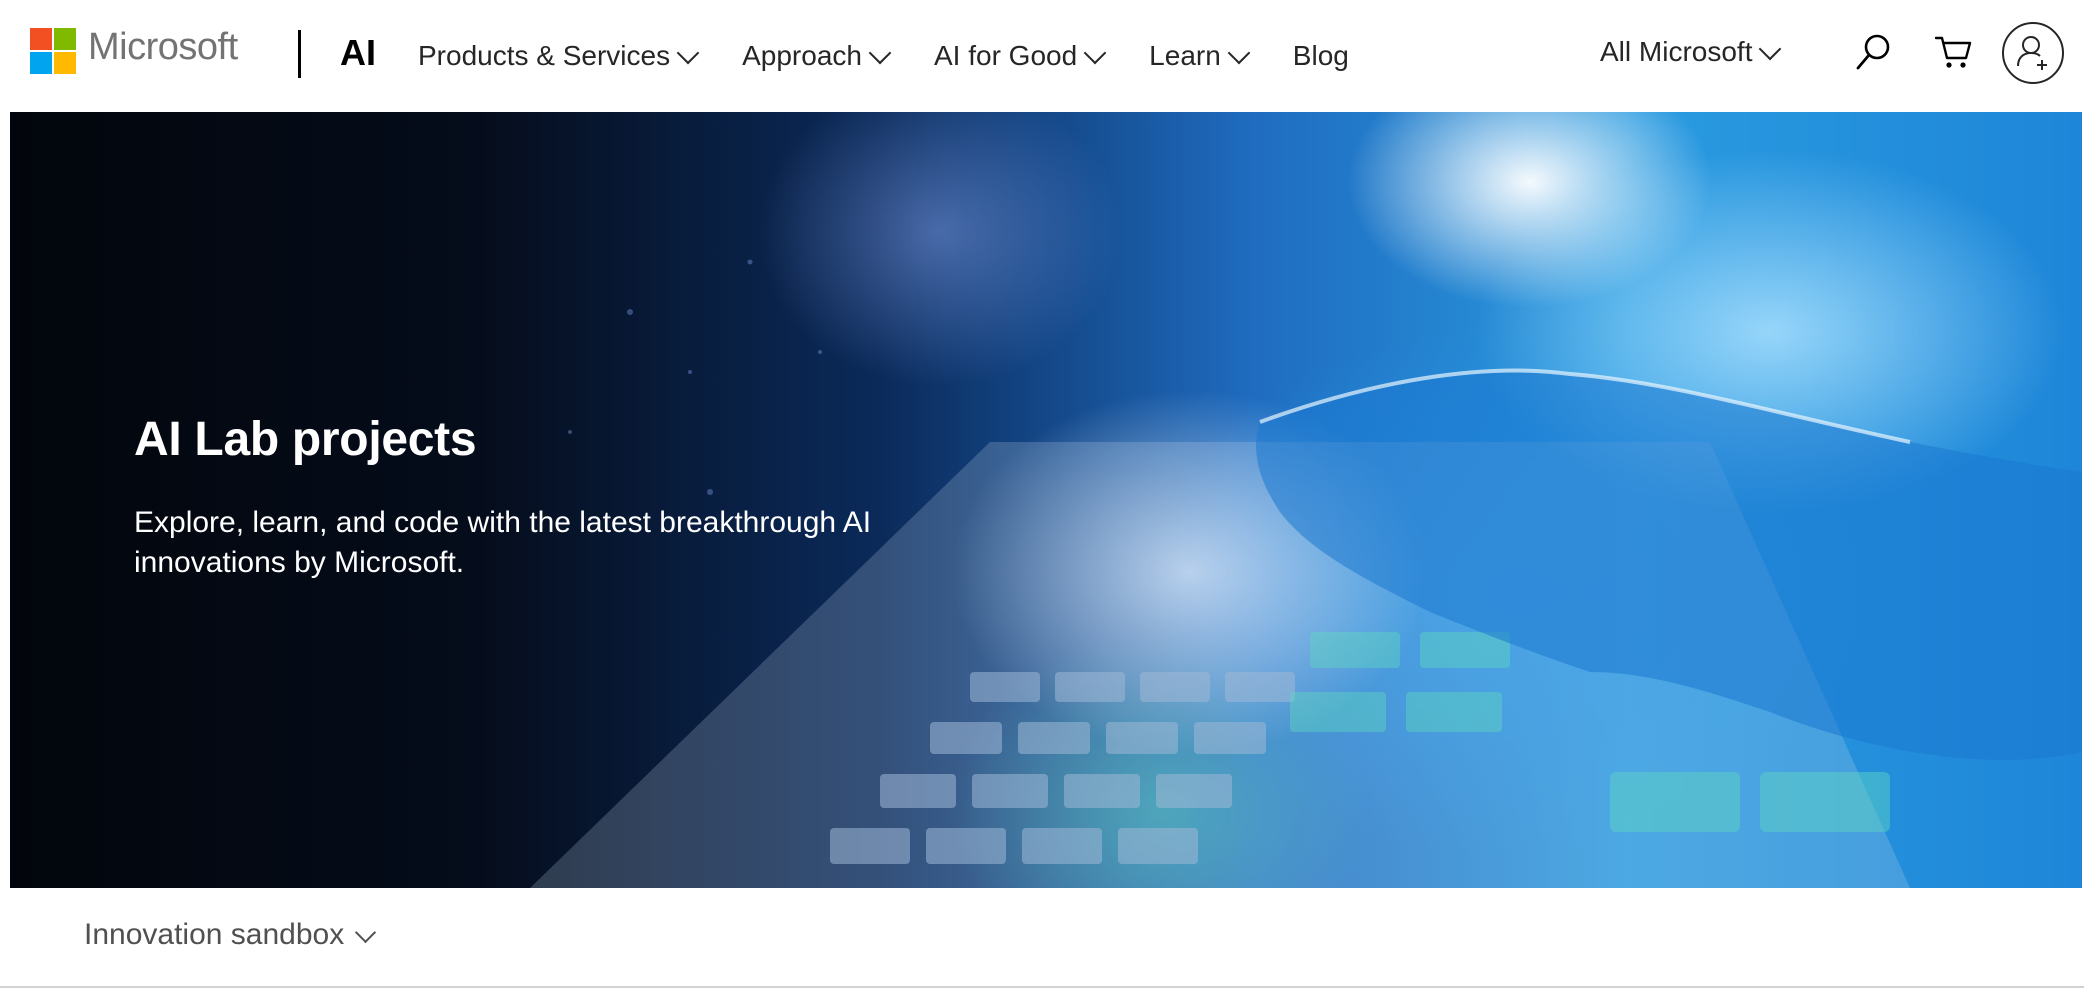 The image size is (2094, 1008). What do you see at coordinates (163, 47) in the screenshot?
I see `brand-name: Microsoft` at bounding box center [163, 47].